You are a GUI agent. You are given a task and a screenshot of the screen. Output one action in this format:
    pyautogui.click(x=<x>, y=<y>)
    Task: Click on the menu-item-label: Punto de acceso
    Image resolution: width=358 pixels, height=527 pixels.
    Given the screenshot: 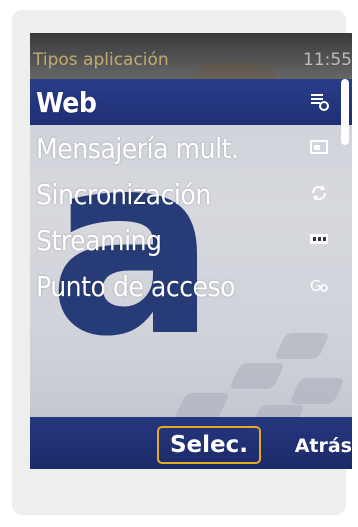 What is the action you would take?
    pyautogui.click(x=136, y=286)
    